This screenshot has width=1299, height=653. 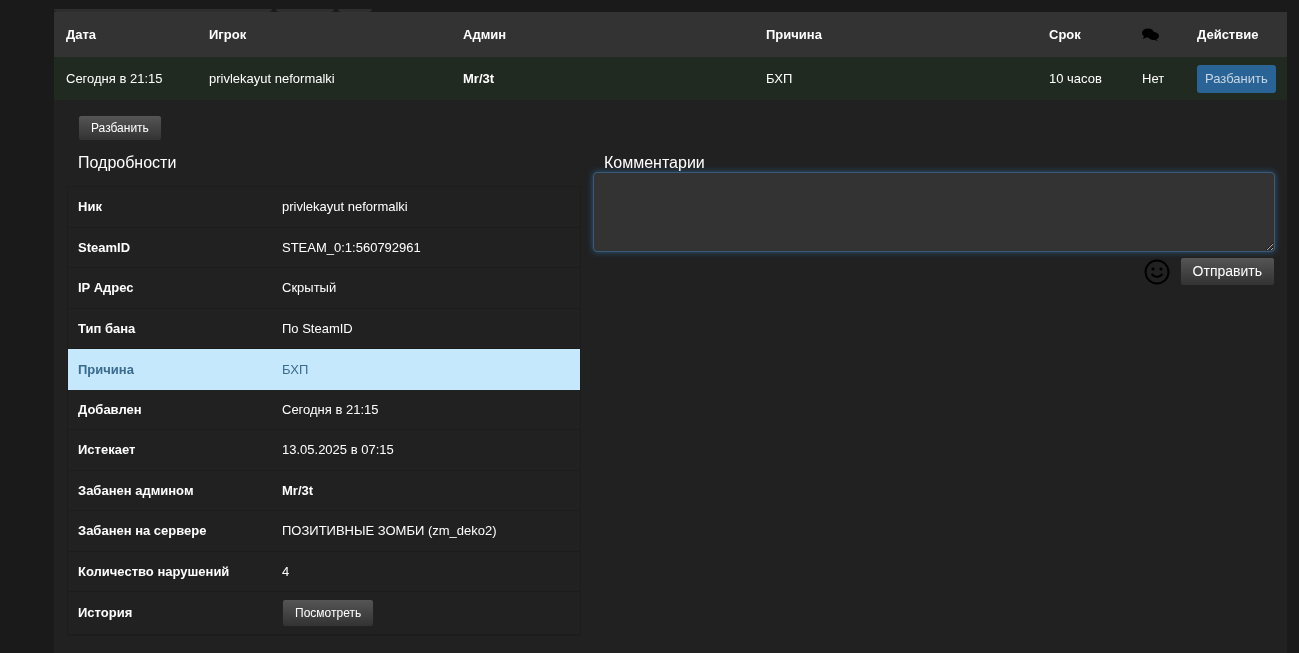 What do you see at coordinates (389, 531) in the screenshot?
I see `detail-value: ПОЗИТИВНЫЕ ЗОМБИ (zm_deko2)` at bounding box center [389, 531].